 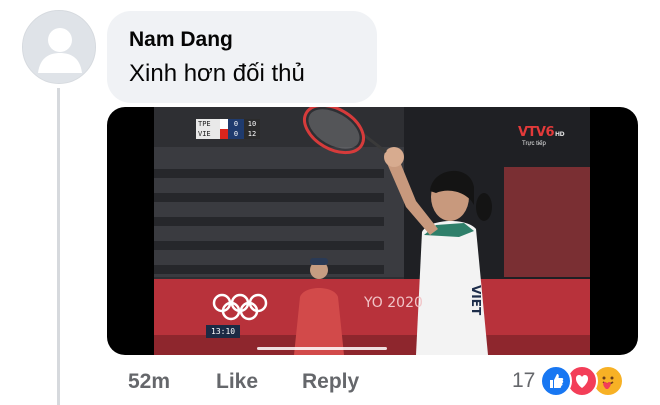 I want to click on scoreboard-team1: TPE, so click(x=208, y=124).